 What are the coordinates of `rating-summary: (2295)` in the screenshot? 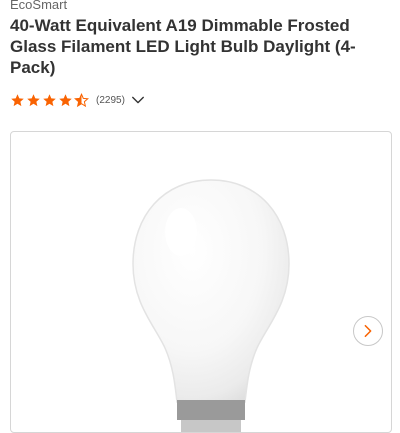 It's located at (77, 100).